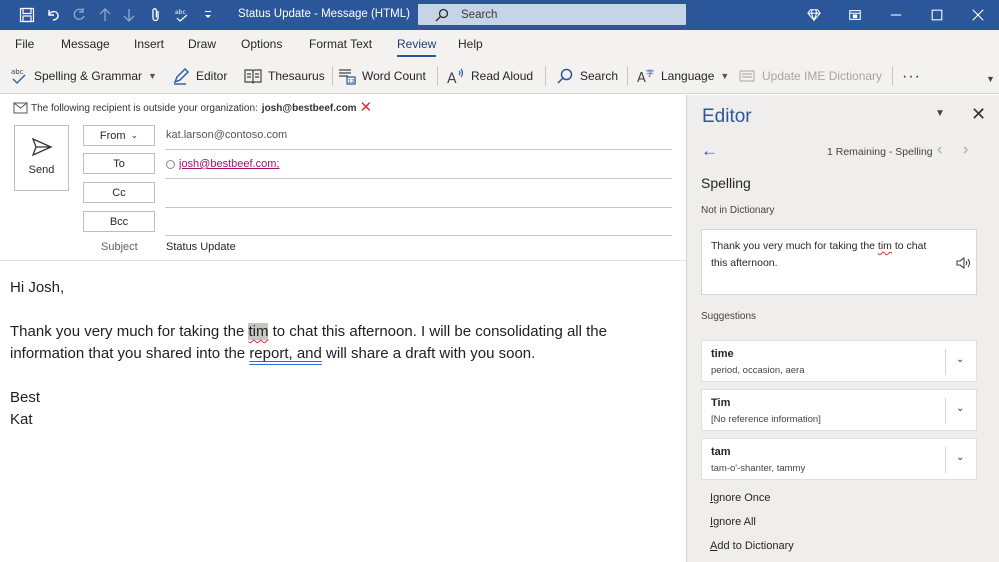 This screenshot has width=999, height=562. I want to click on spelling-check-icon: abc, so click(182, 15).